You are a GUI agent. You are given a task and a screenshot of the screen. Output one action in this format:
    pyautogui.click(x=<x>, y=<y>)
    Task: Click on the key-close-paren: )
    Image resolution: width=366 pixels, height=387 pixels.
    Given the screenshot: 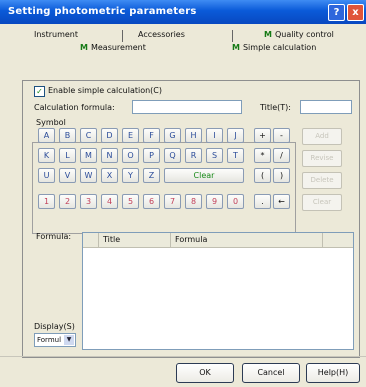 What is the action you would take?
    pyautogui.click(x=281, y=175)
    